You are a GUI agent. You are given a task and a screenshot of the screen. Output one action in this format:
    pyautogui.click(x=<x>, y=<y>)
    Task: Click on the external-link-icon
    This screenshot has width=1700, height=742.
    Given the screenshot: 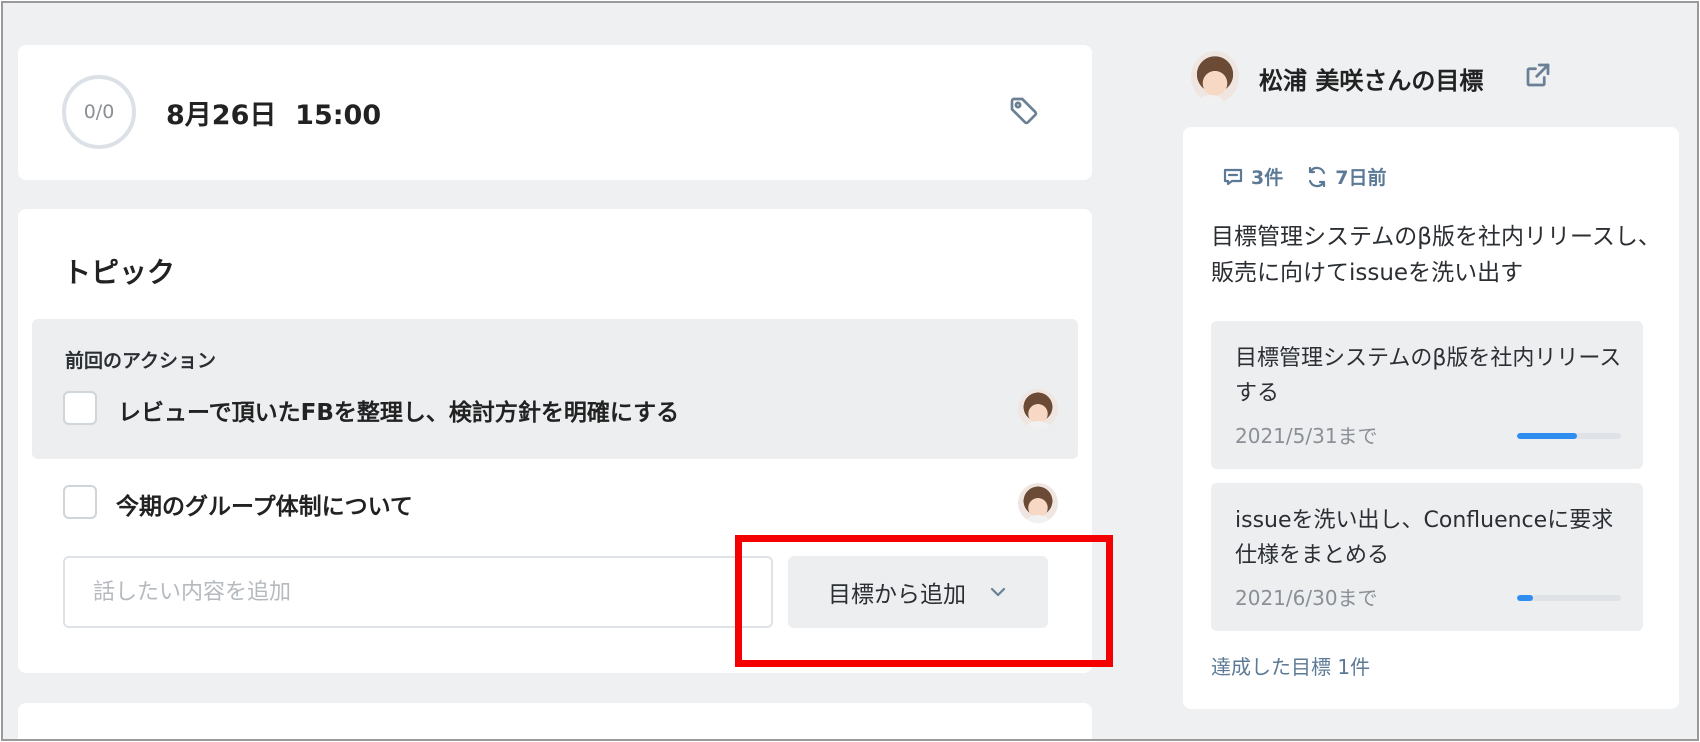 What is the action you would take?
    pyautogui.click(x=1538, y=75)
    